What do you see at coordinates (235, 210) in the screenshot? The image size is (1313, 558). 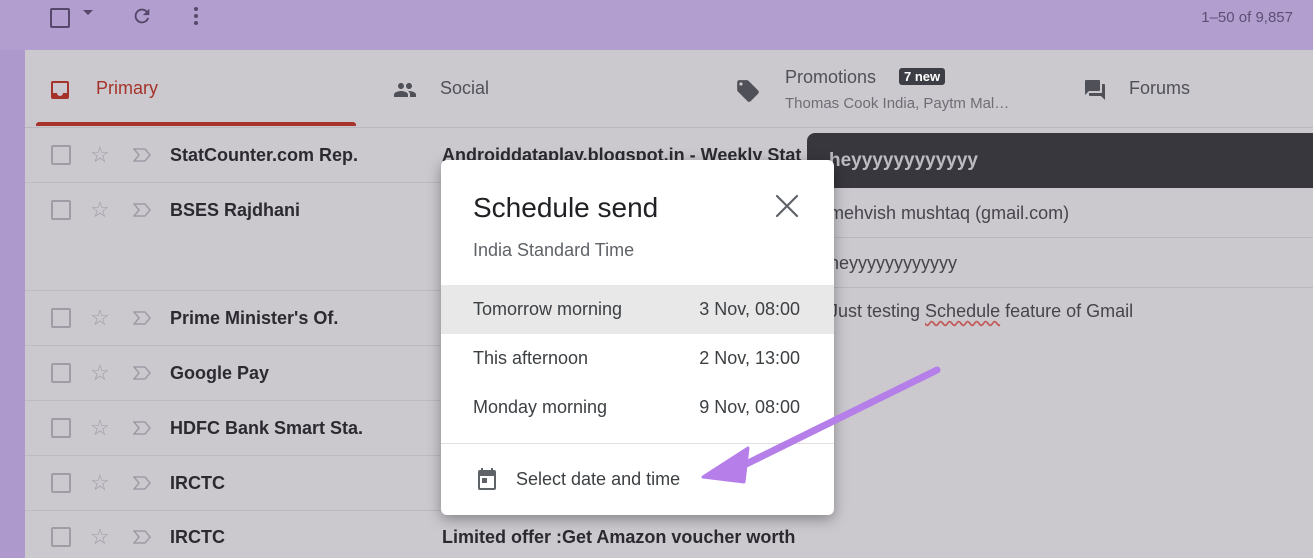 I see `row-sender: BSES Rajdhani` at bounding box center [235, 210].